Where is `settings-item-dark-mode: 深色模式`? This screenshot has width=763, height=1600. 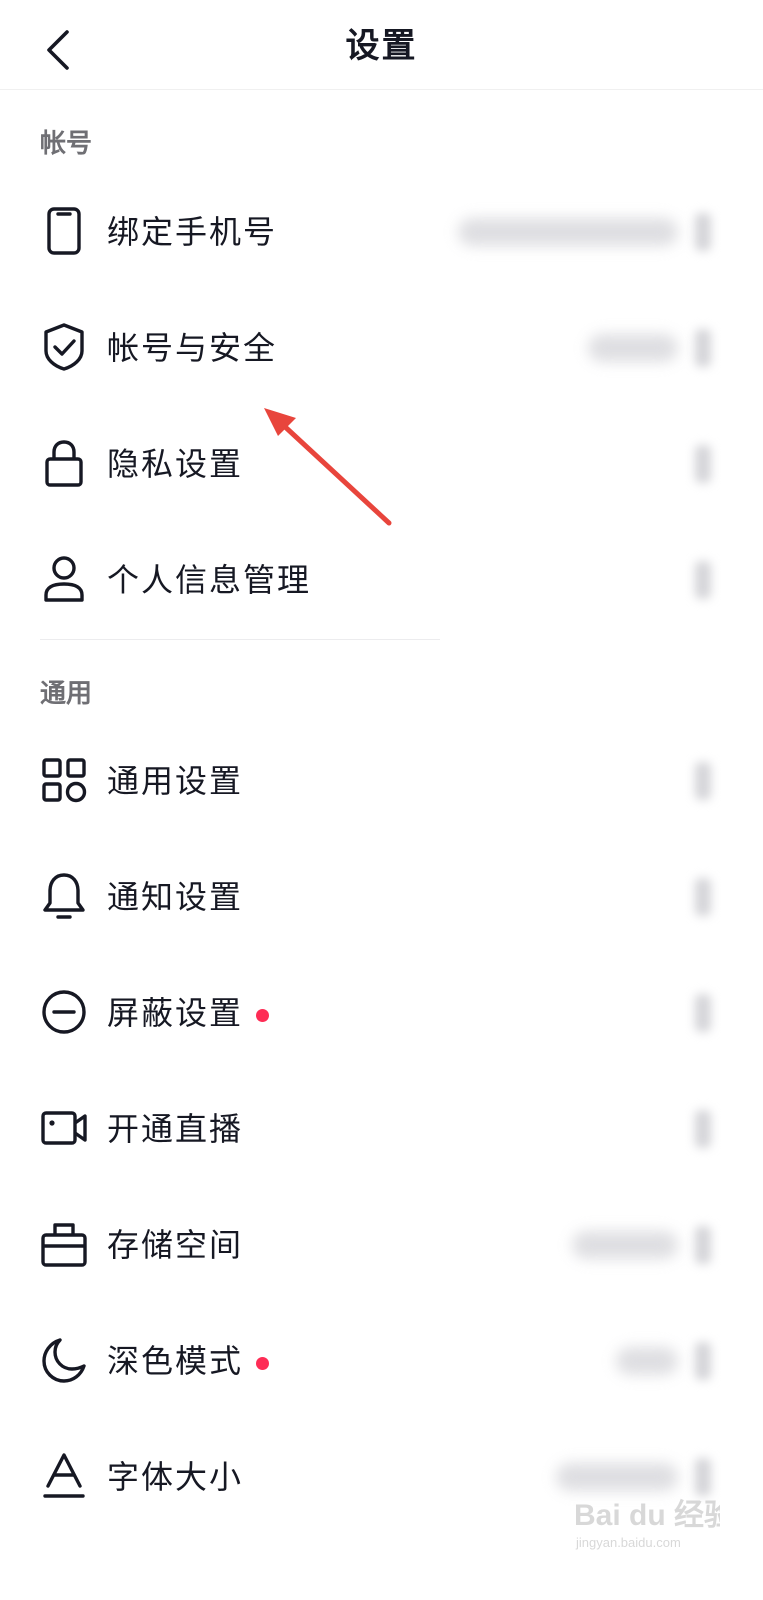 settings-item-dark-mode: 深色模式 is located at coordinates (381, 1362).